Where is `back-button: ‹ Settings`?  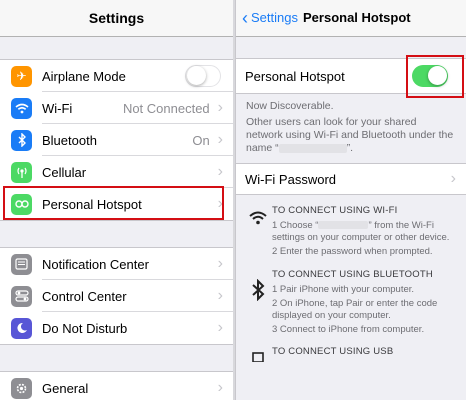 back-button: ‹ Settings is located at coordinates (270, 17).